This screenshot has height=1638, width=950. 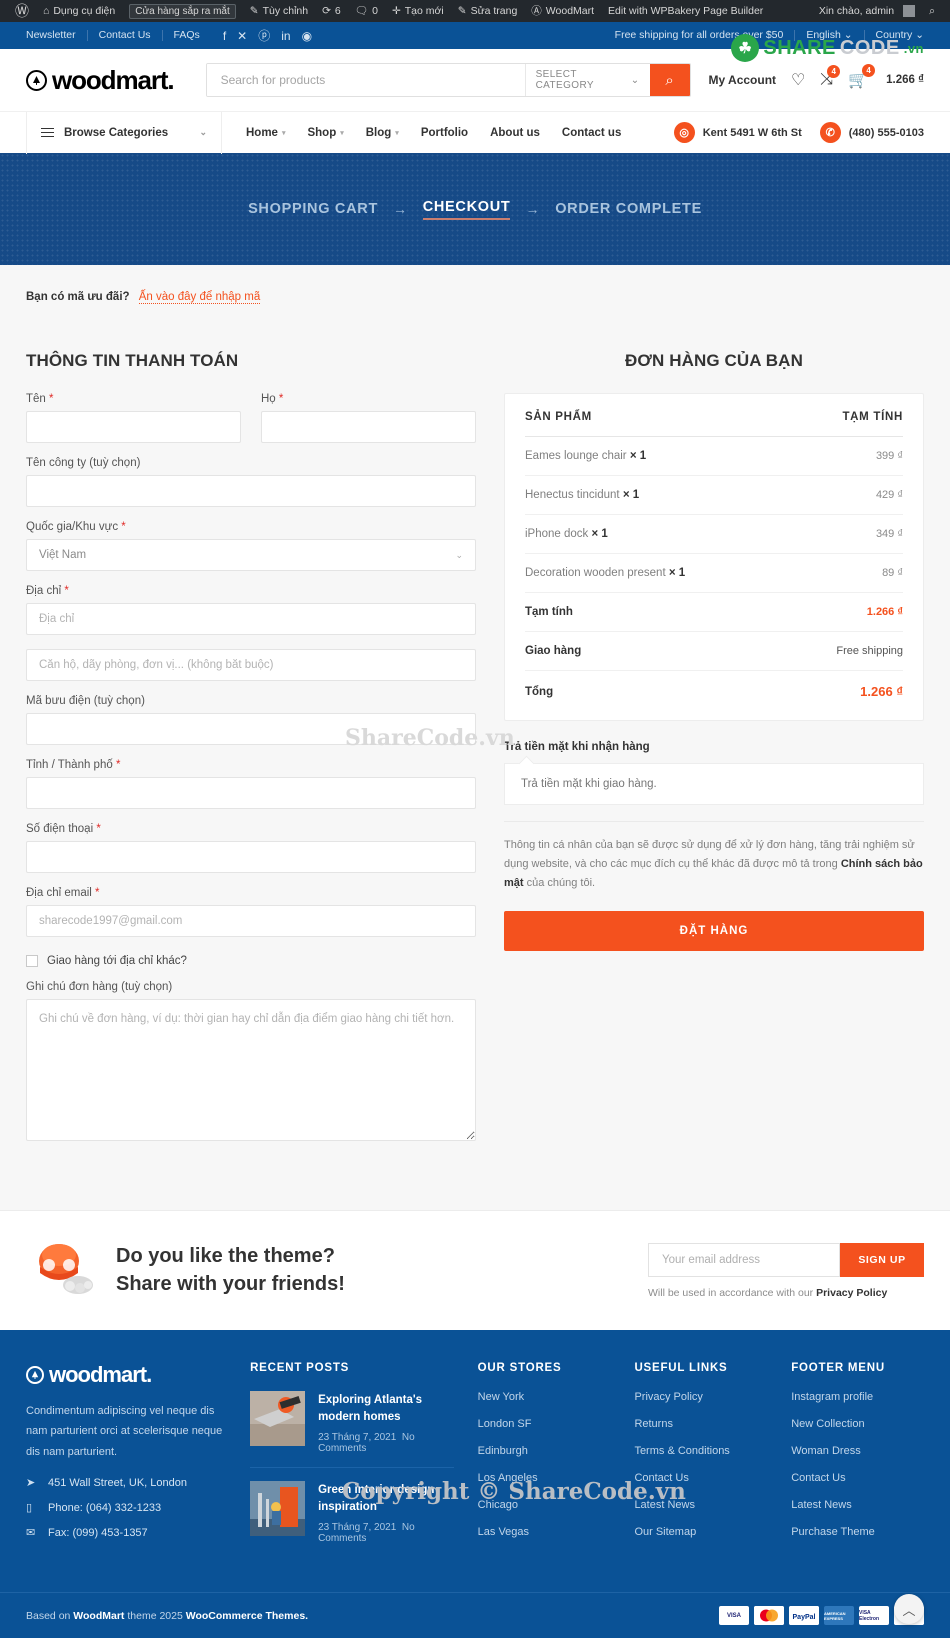 What do you see at coordinates (871, 132) in the screenshot?
I see `store-phone: ✆ (480) 555-0103` at bounding box center [871, 132].